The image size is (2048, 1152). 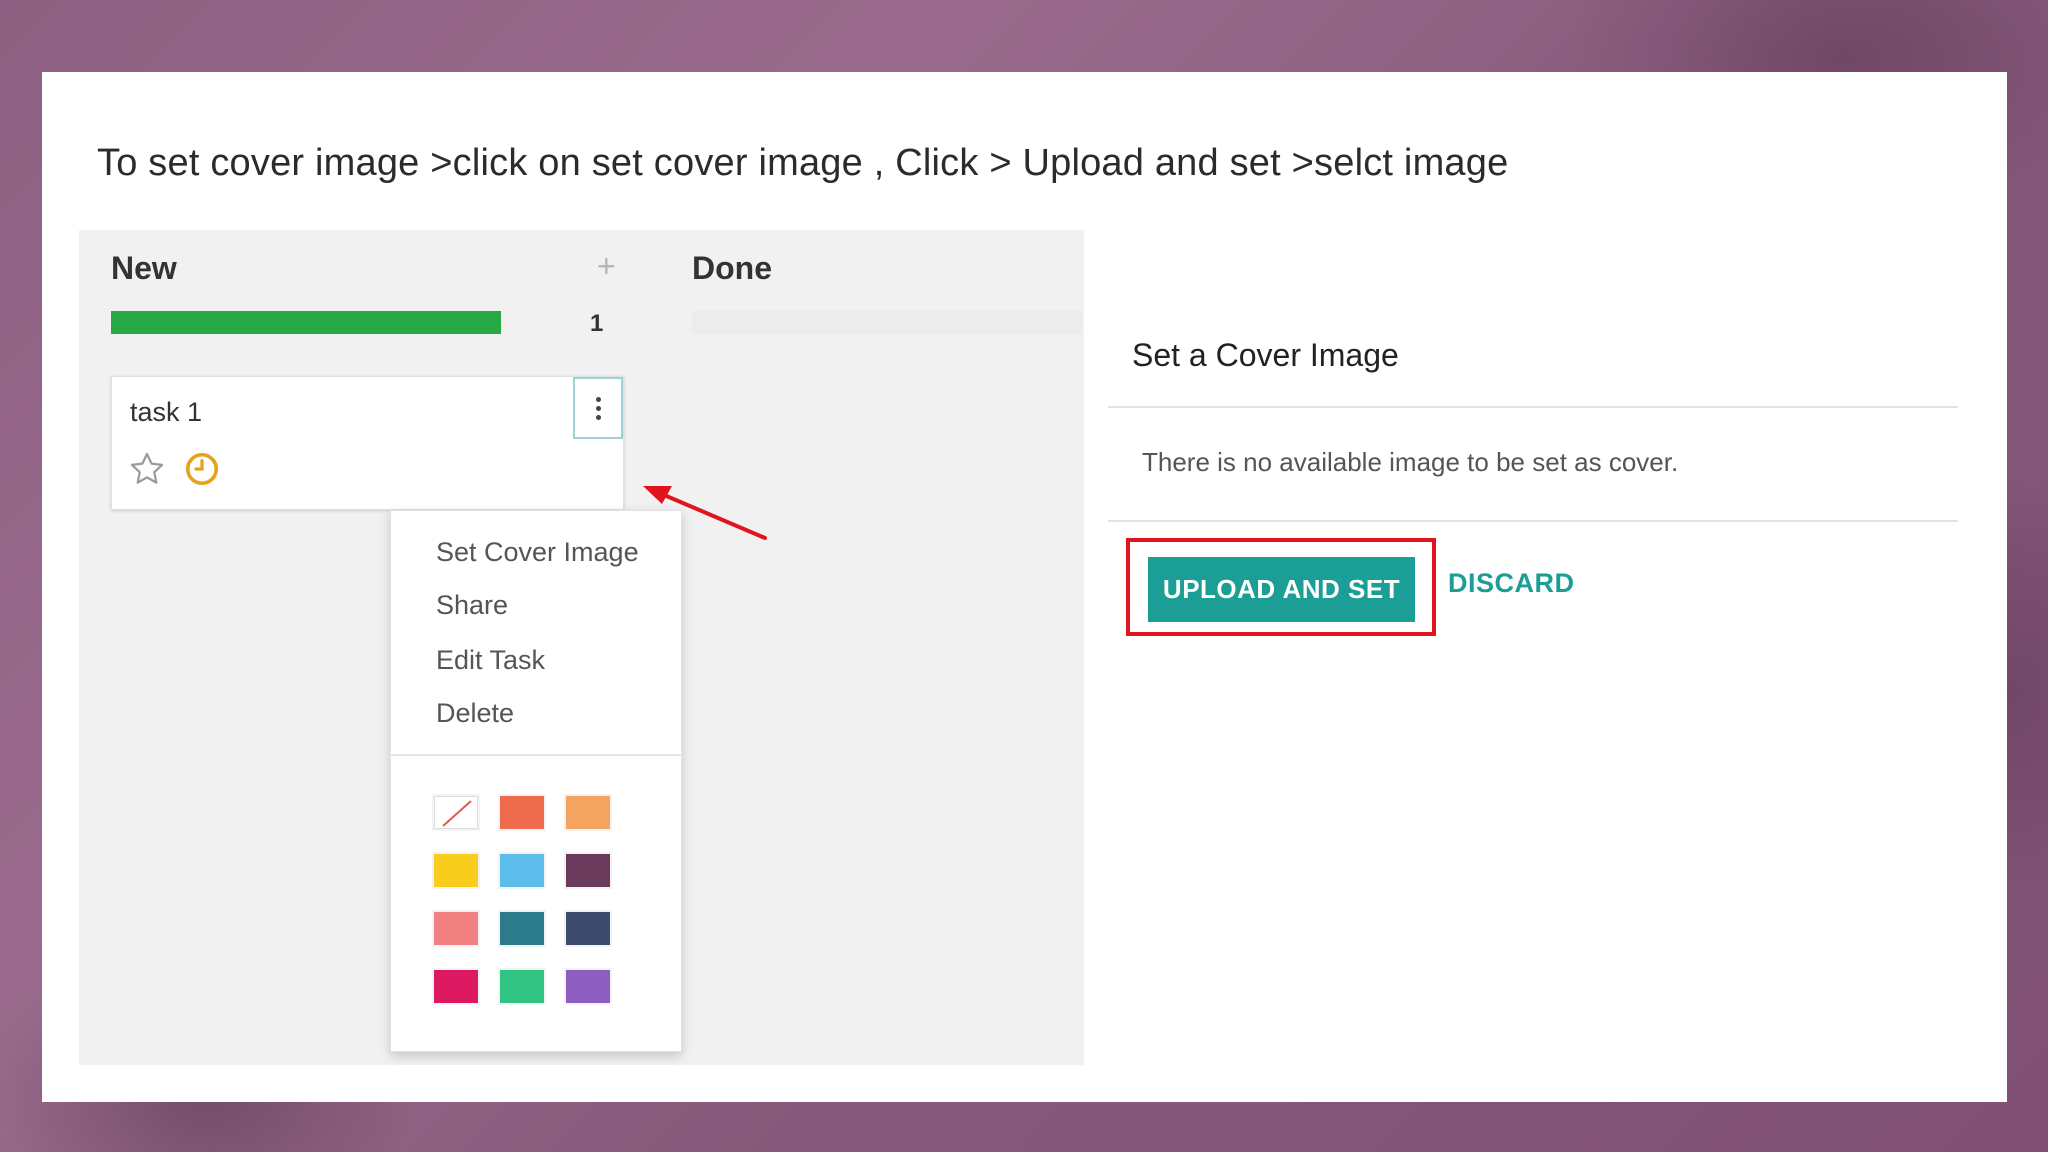 I want to click on dialog-divider-top, so click(x=1533, y=407).